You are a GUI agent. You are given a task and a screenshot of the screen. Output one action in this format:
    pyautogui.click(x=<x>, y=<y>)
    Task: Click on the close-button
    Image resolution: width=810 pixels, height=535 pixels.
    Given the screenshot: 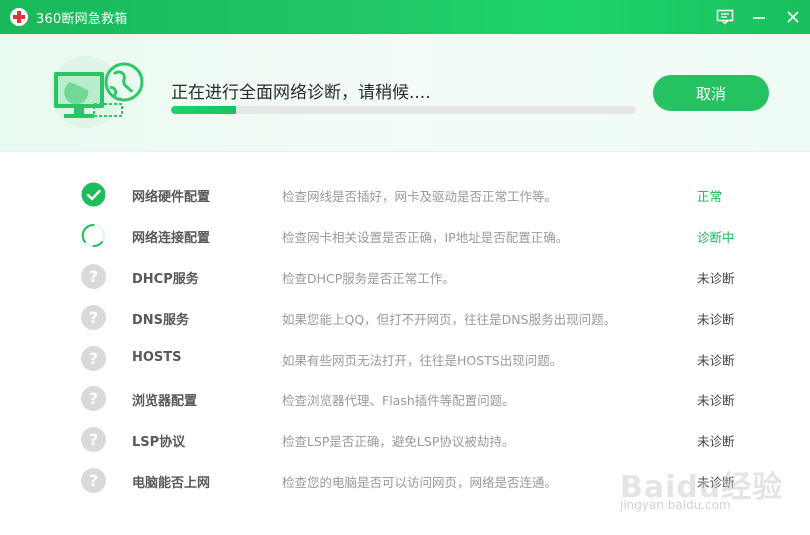 What is the action you would take?
    pyautogui.click(x=793, y=17)
    